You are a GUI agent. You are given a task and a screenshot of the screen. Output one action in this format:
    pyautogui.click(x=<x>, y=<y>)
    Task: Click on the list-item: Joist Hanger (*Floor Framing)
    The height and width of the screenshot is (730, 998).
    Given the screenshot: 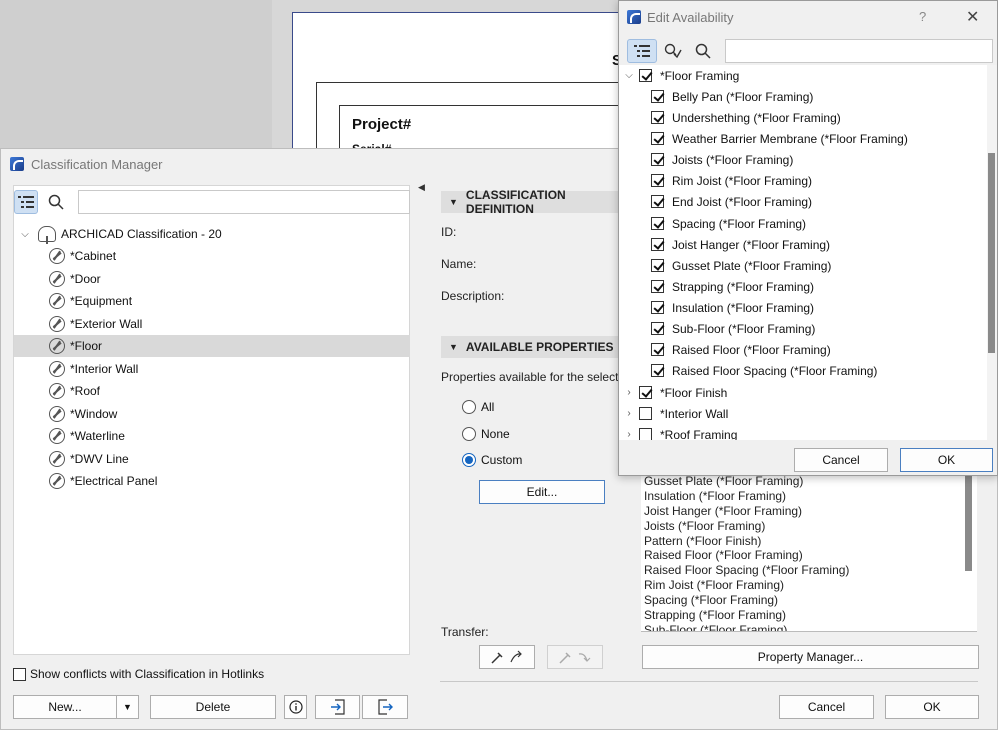 What is the action you would take?
    pyautogui.click(x=809, y=511)
    